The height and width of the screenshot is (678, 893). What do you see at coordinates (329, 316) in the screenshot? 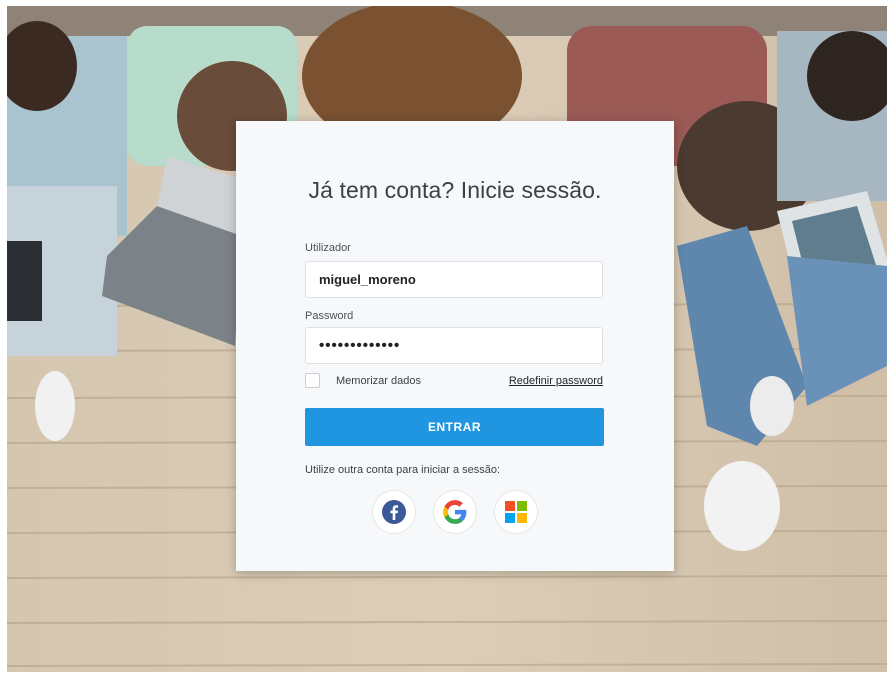
I see `password-label: Password` at bounding box center [329, 316].